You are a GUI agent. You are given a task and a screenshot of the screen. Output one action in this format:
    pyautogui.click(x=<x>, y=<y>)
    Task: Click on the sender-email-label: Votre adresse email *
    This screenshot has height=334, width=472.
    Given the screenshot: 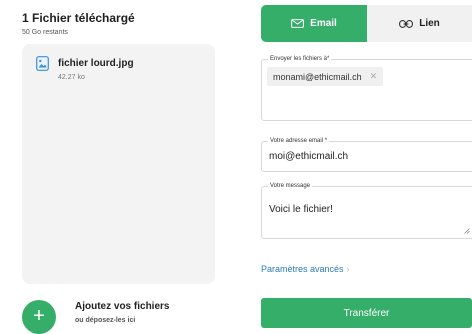 What is the action you would take?
    pyautogui.click(x=299, y=141)
    